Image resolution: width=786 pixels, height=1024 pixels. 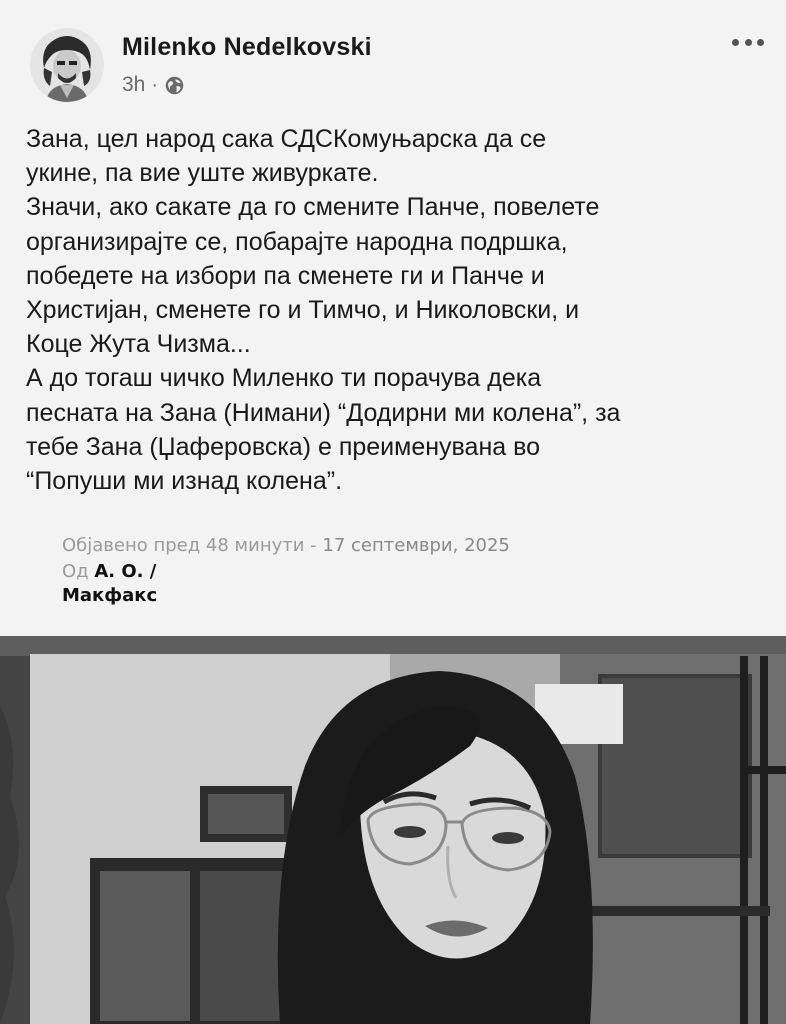 I want to click on post-text-line: “Попуши ми изнад колена”., so click(x=184, y=481).